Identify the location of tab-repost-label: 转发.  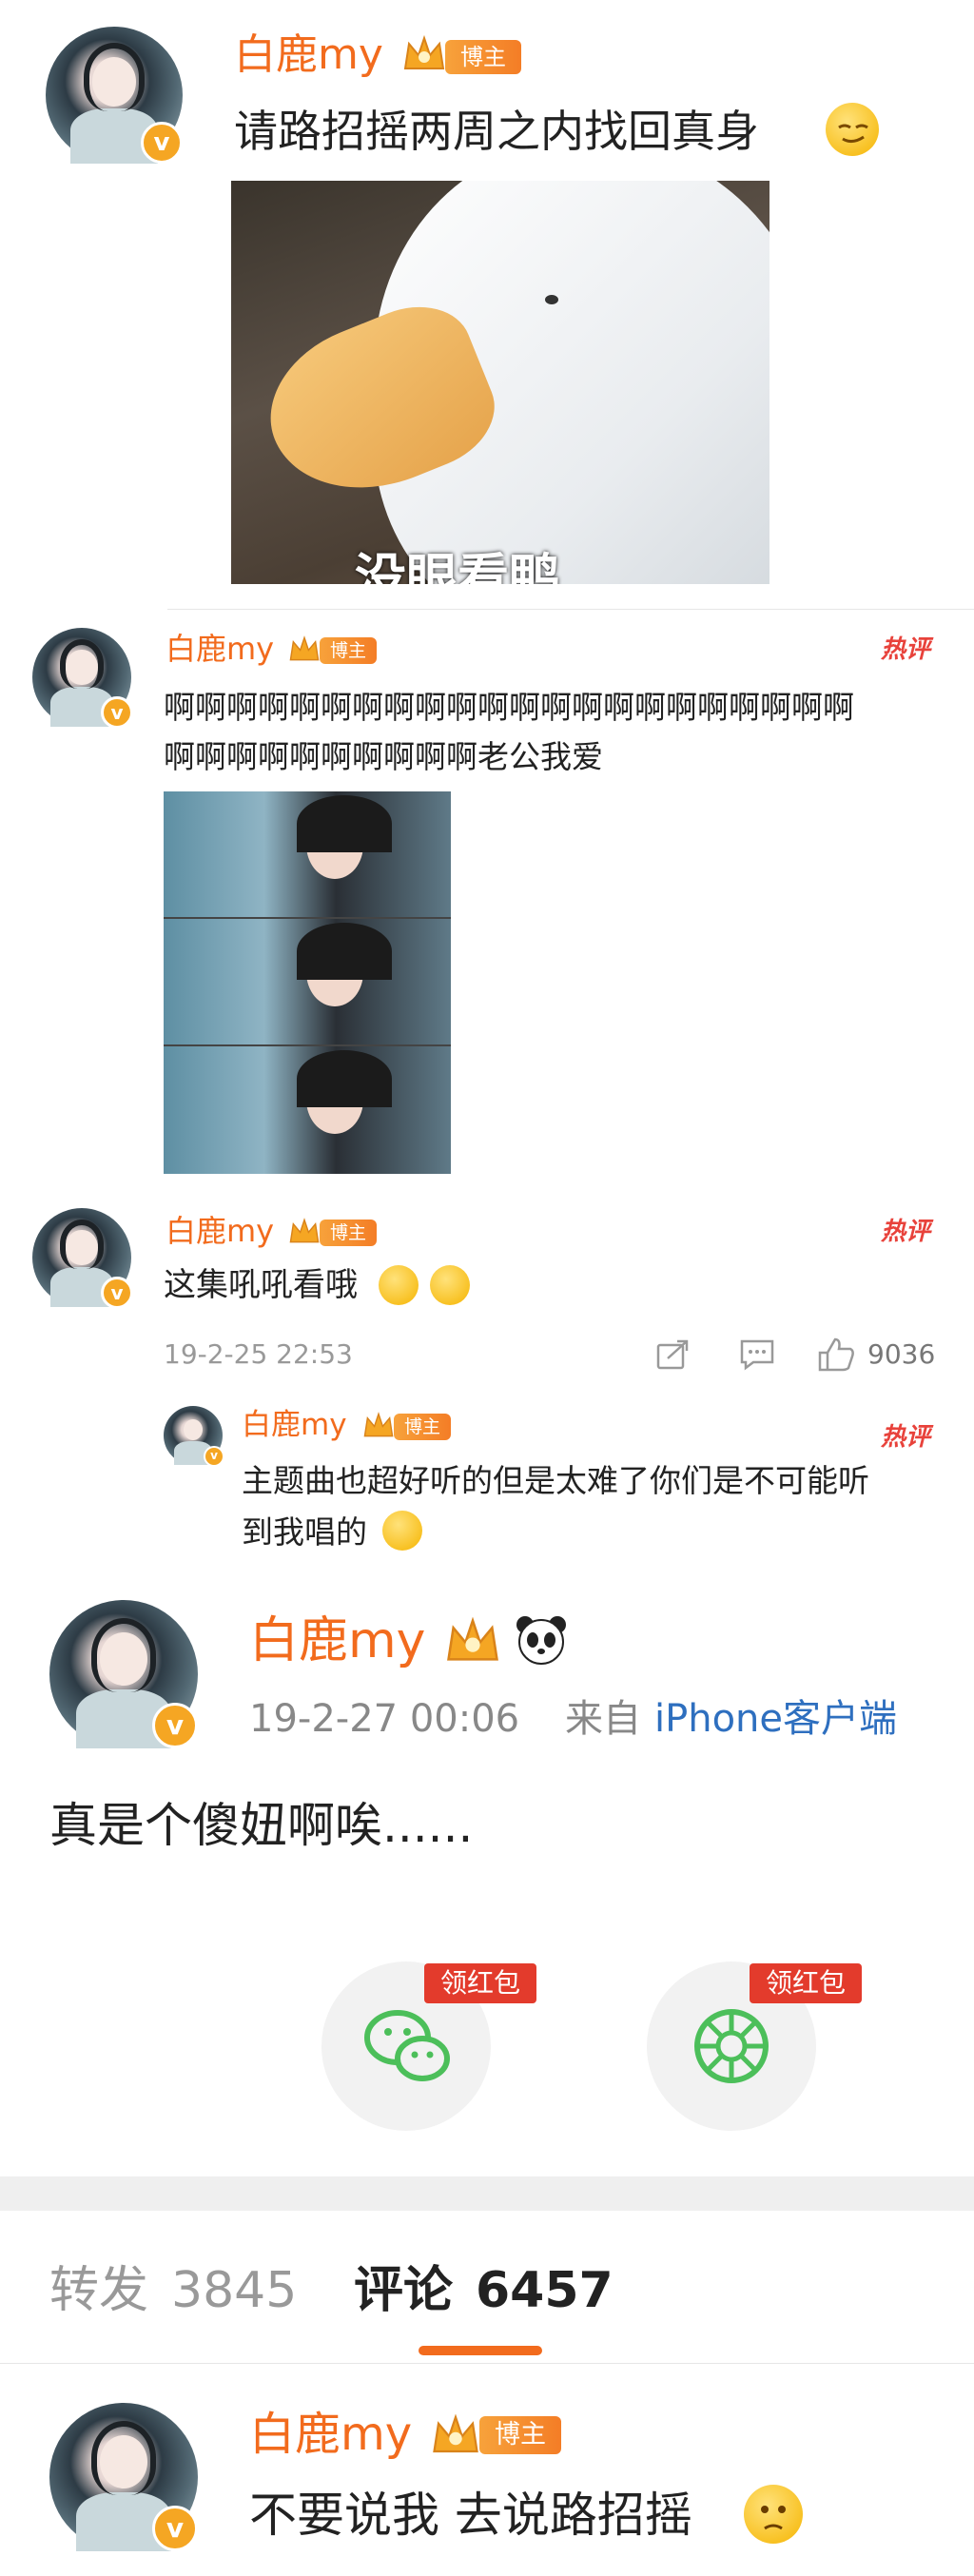
(98, 2290).